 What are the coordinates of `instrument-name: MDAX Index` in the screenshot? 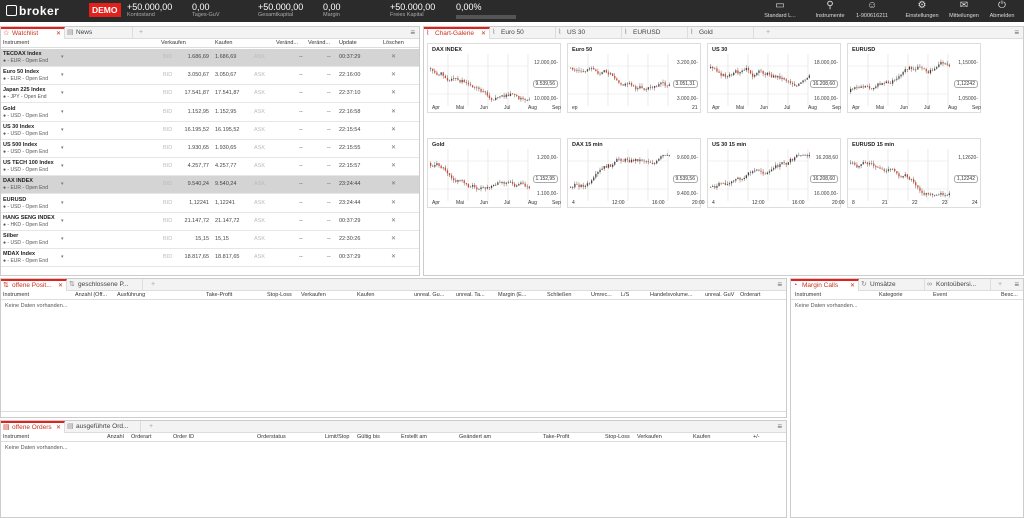 It's located at (19, 254).